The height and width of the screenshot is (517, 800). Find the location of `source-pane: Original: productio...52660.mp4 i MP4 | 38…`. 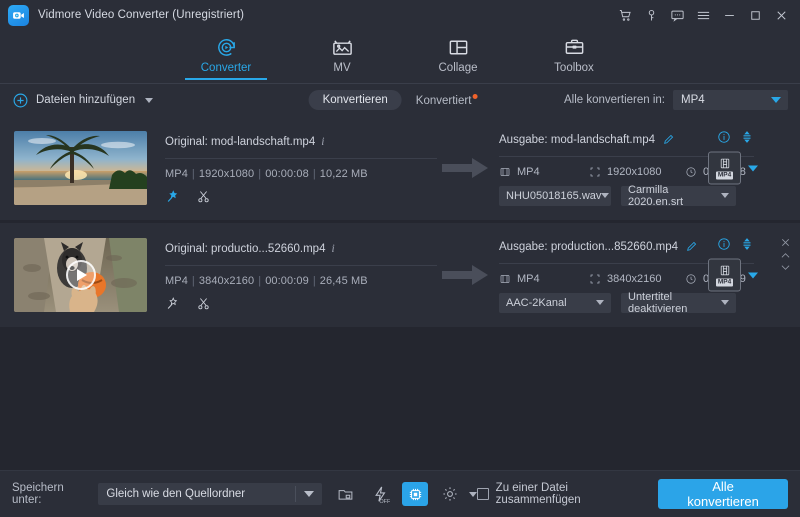

source-pane: Original: productio...52660.mp4 i MP4 | 38… is located at coordinates (301, 275).